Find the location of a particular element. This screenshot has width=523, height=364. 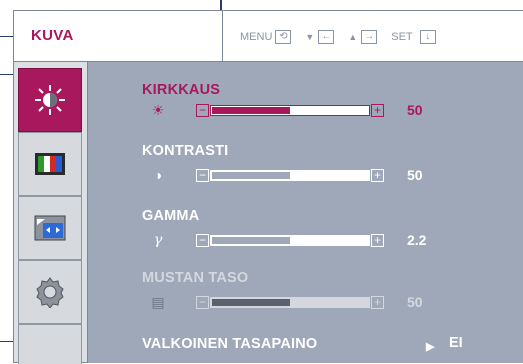

gamma-slider-row: γ − + 2.2 is located at coordinates (284, 240).